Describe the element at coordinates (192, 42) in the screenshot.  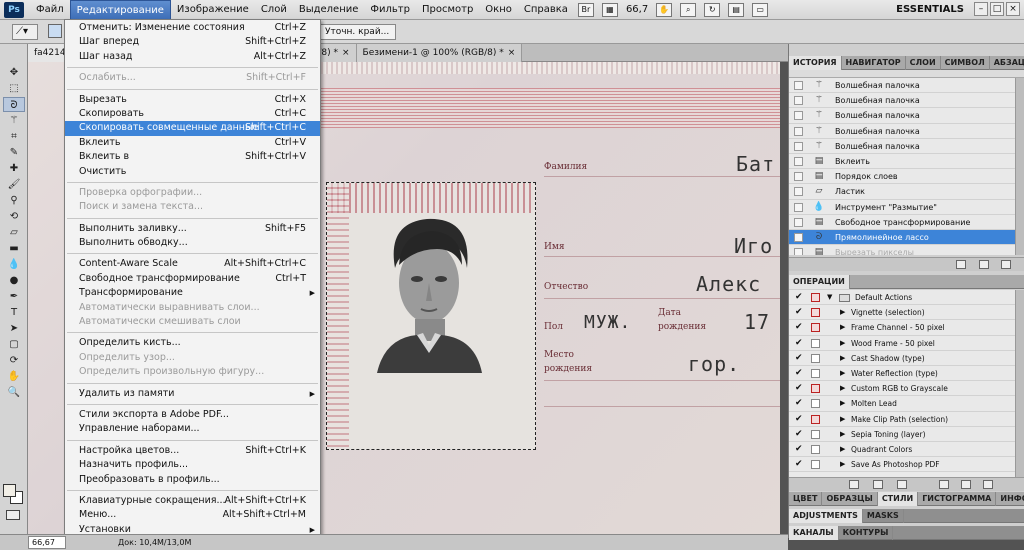
I see `menu-item: Шаг вперед Shift+Ctrl+Z` at that location.